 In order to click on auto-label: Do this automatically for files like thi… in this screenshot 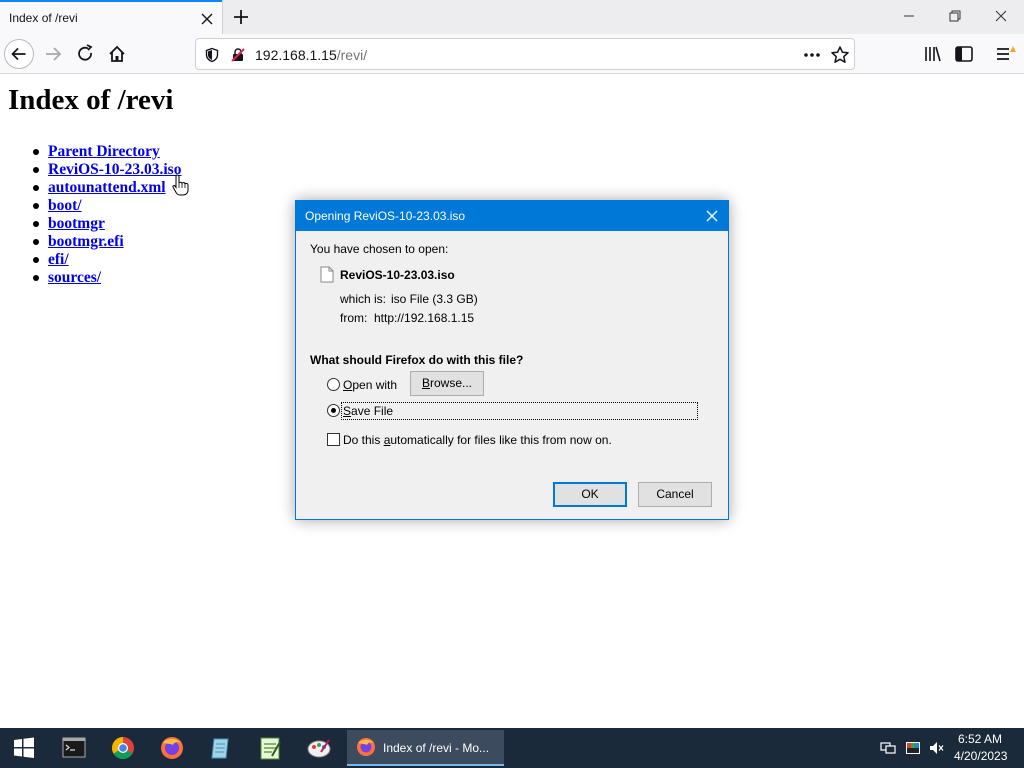, I will do `click(477, 440)`.